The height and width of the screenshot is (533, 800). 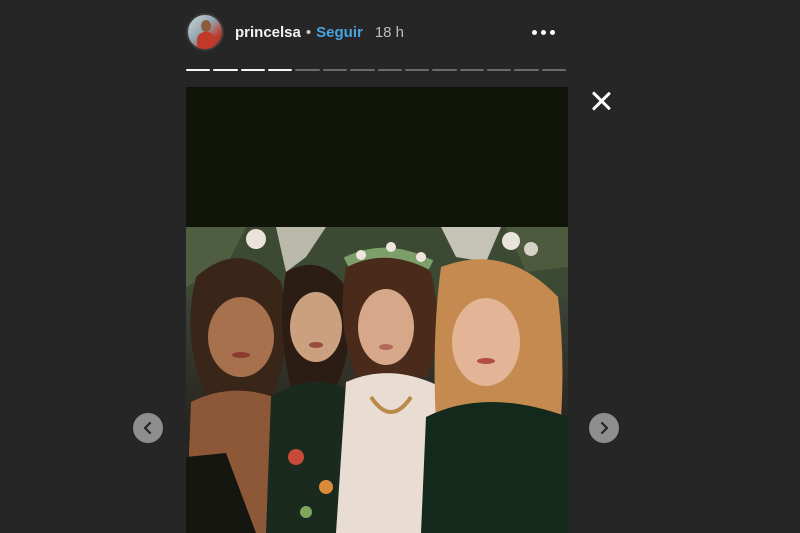 I want to click on chevron-left-icon, so click(x=147, y=428).